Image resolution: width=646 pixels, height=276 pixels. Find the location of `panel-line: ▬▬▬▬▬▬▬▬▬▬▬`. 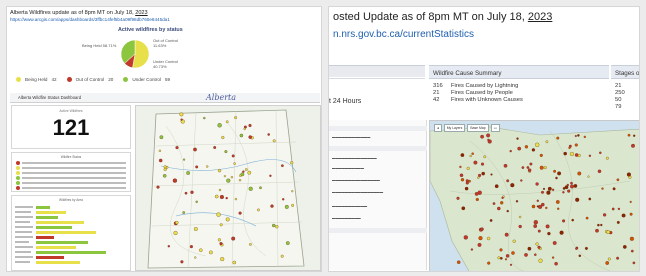

panel-line: ▬▬▬▬▬▬▬▬▬▬▬ is located at coordinates (350, 206).